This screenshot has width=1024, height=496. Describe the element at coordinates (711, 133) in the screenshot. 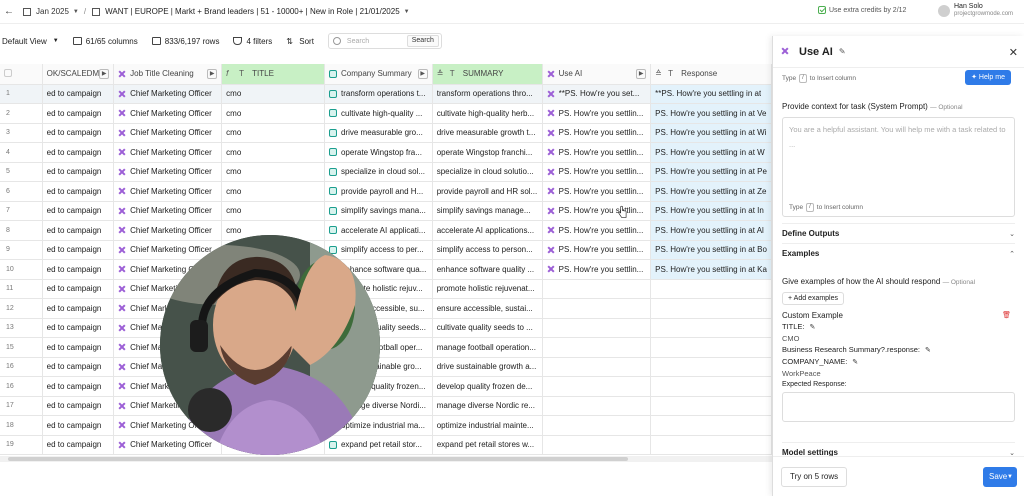

I see `table-cell-g: PS. How're you settling in at Wi` at that location.